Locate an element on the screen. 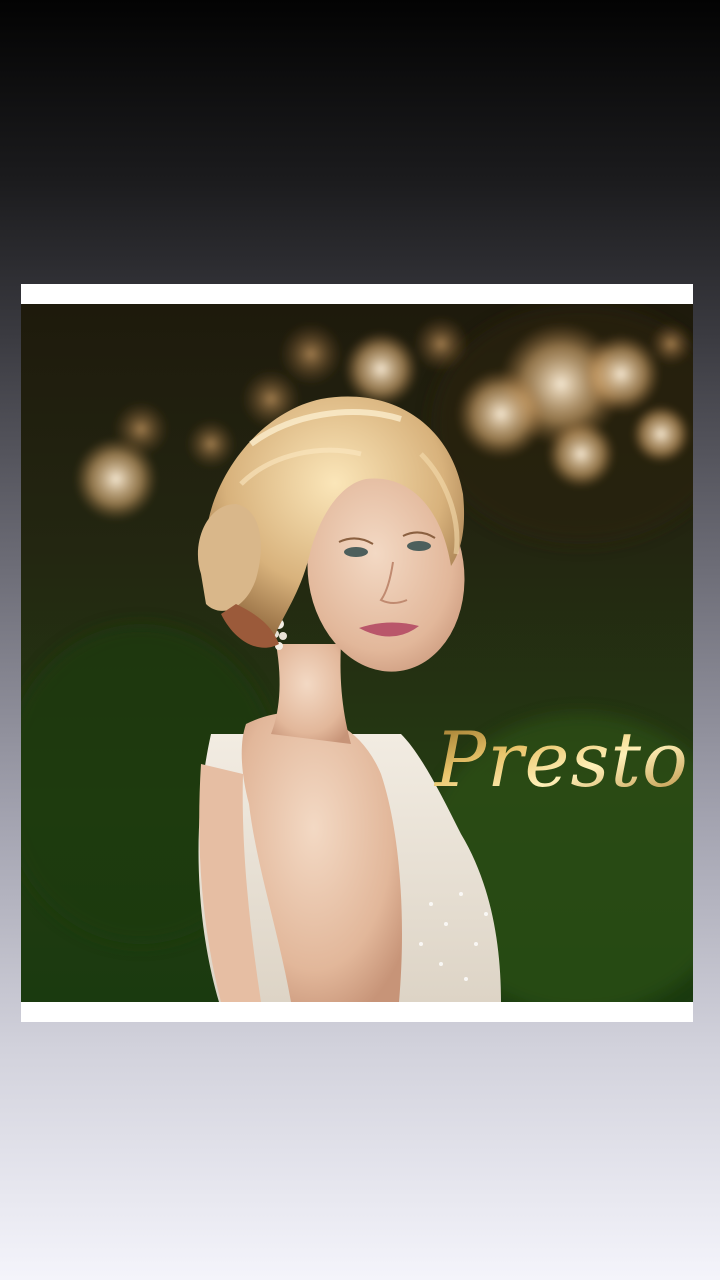 This screenshot has height=1280, width=720. presto-logo: Presto is located at coordinates (559, 759).